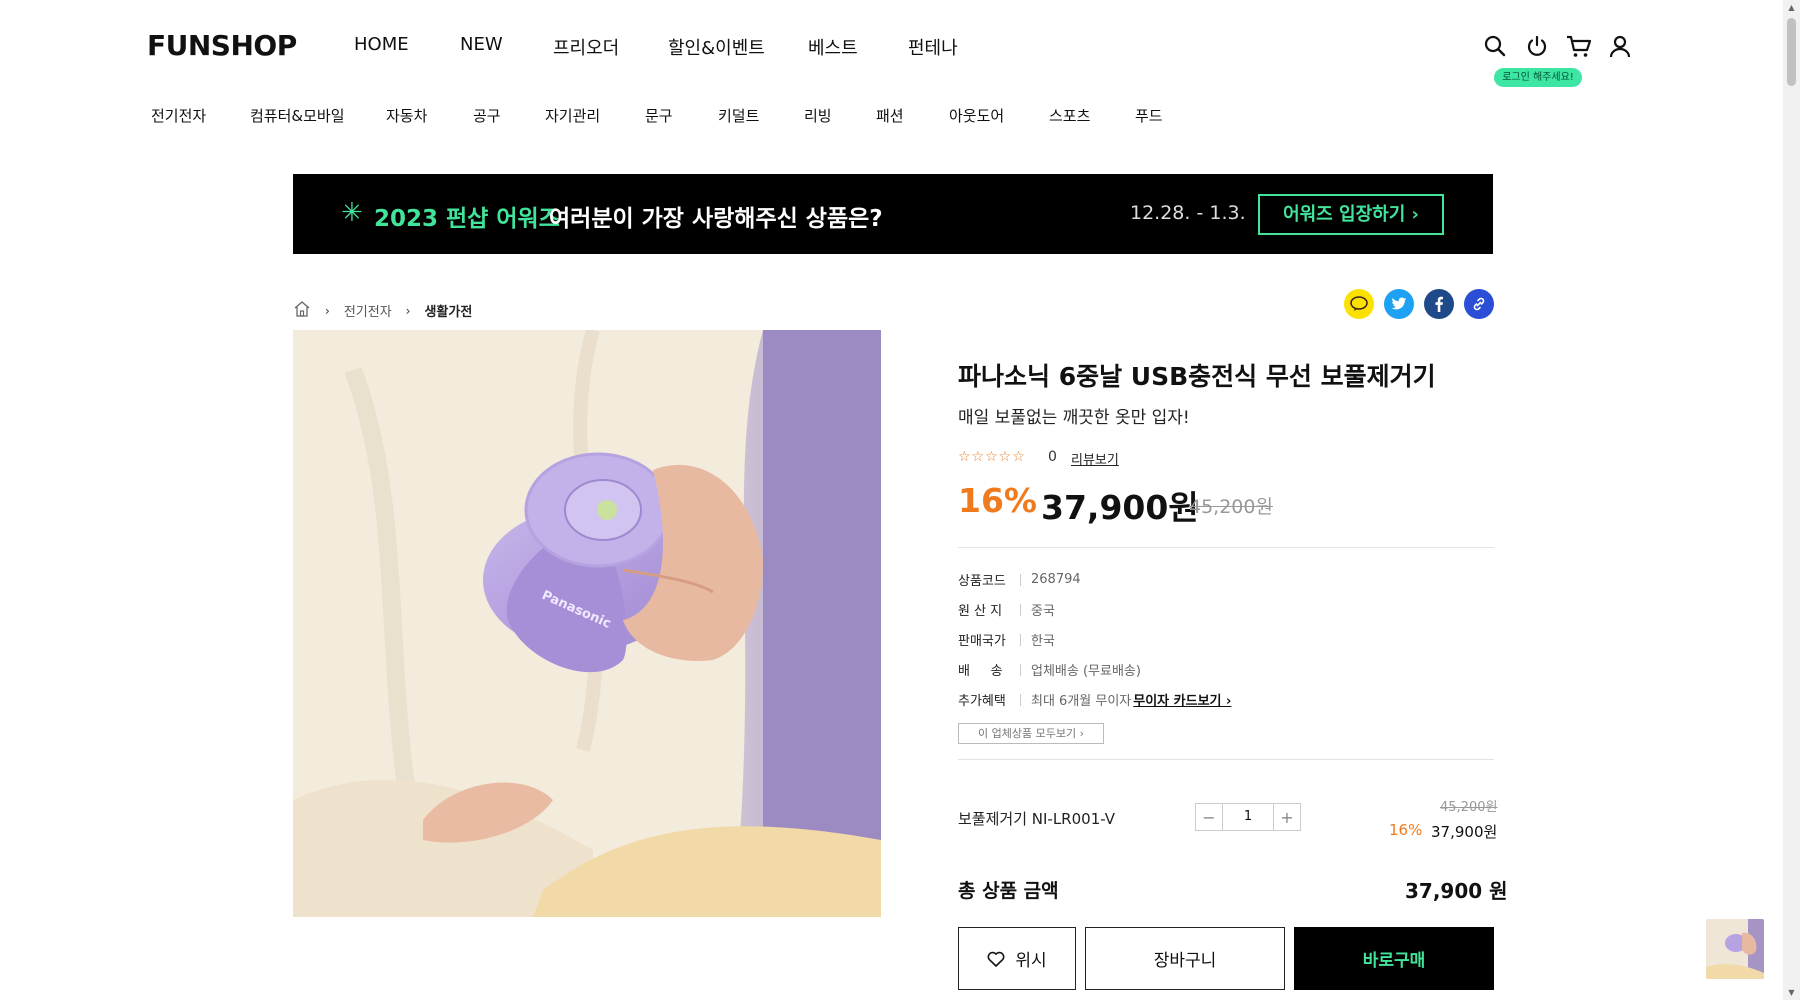  What do you see at coordinates (982, 701) in the screenshot?
I see `spec-key: 추가혜택` at bounding box center [982, 701].